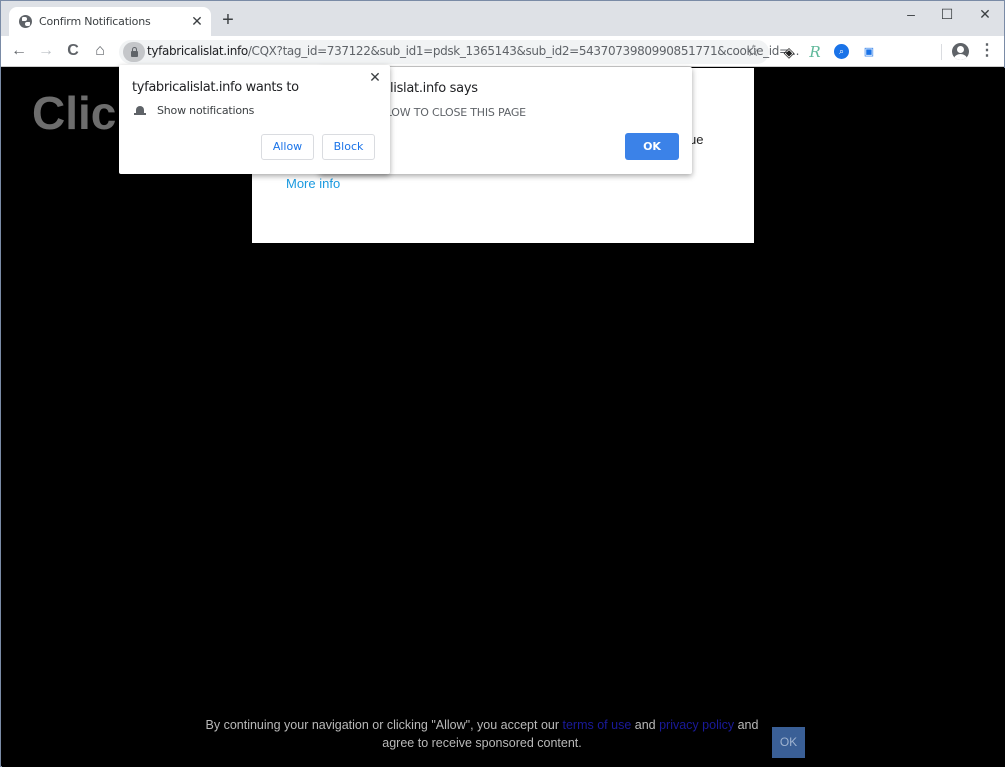  What do you see at coordinates (95, 21) in the screenshot?
I see `tab-title: Confirm Notifications` at bounding box center [95, 21].